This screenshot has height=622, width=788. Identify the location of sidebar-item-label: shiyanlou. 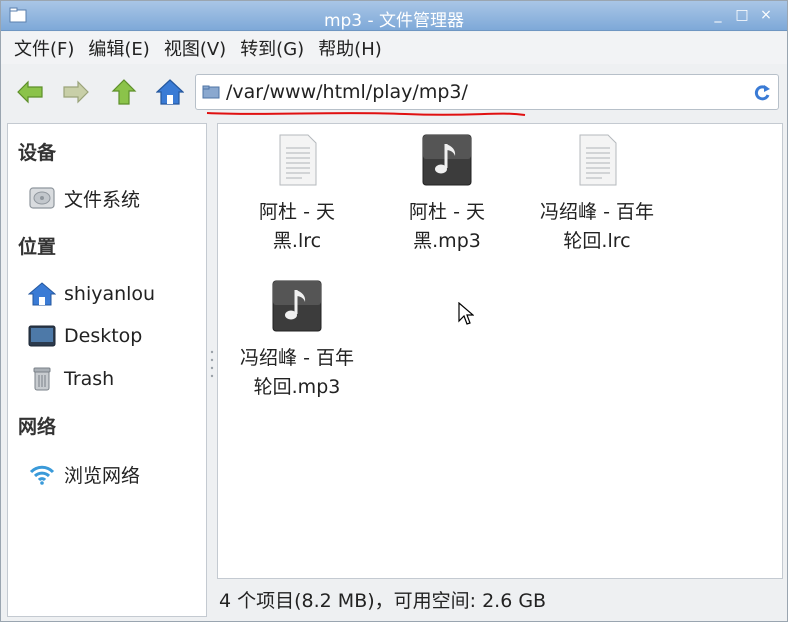
(110, 294).